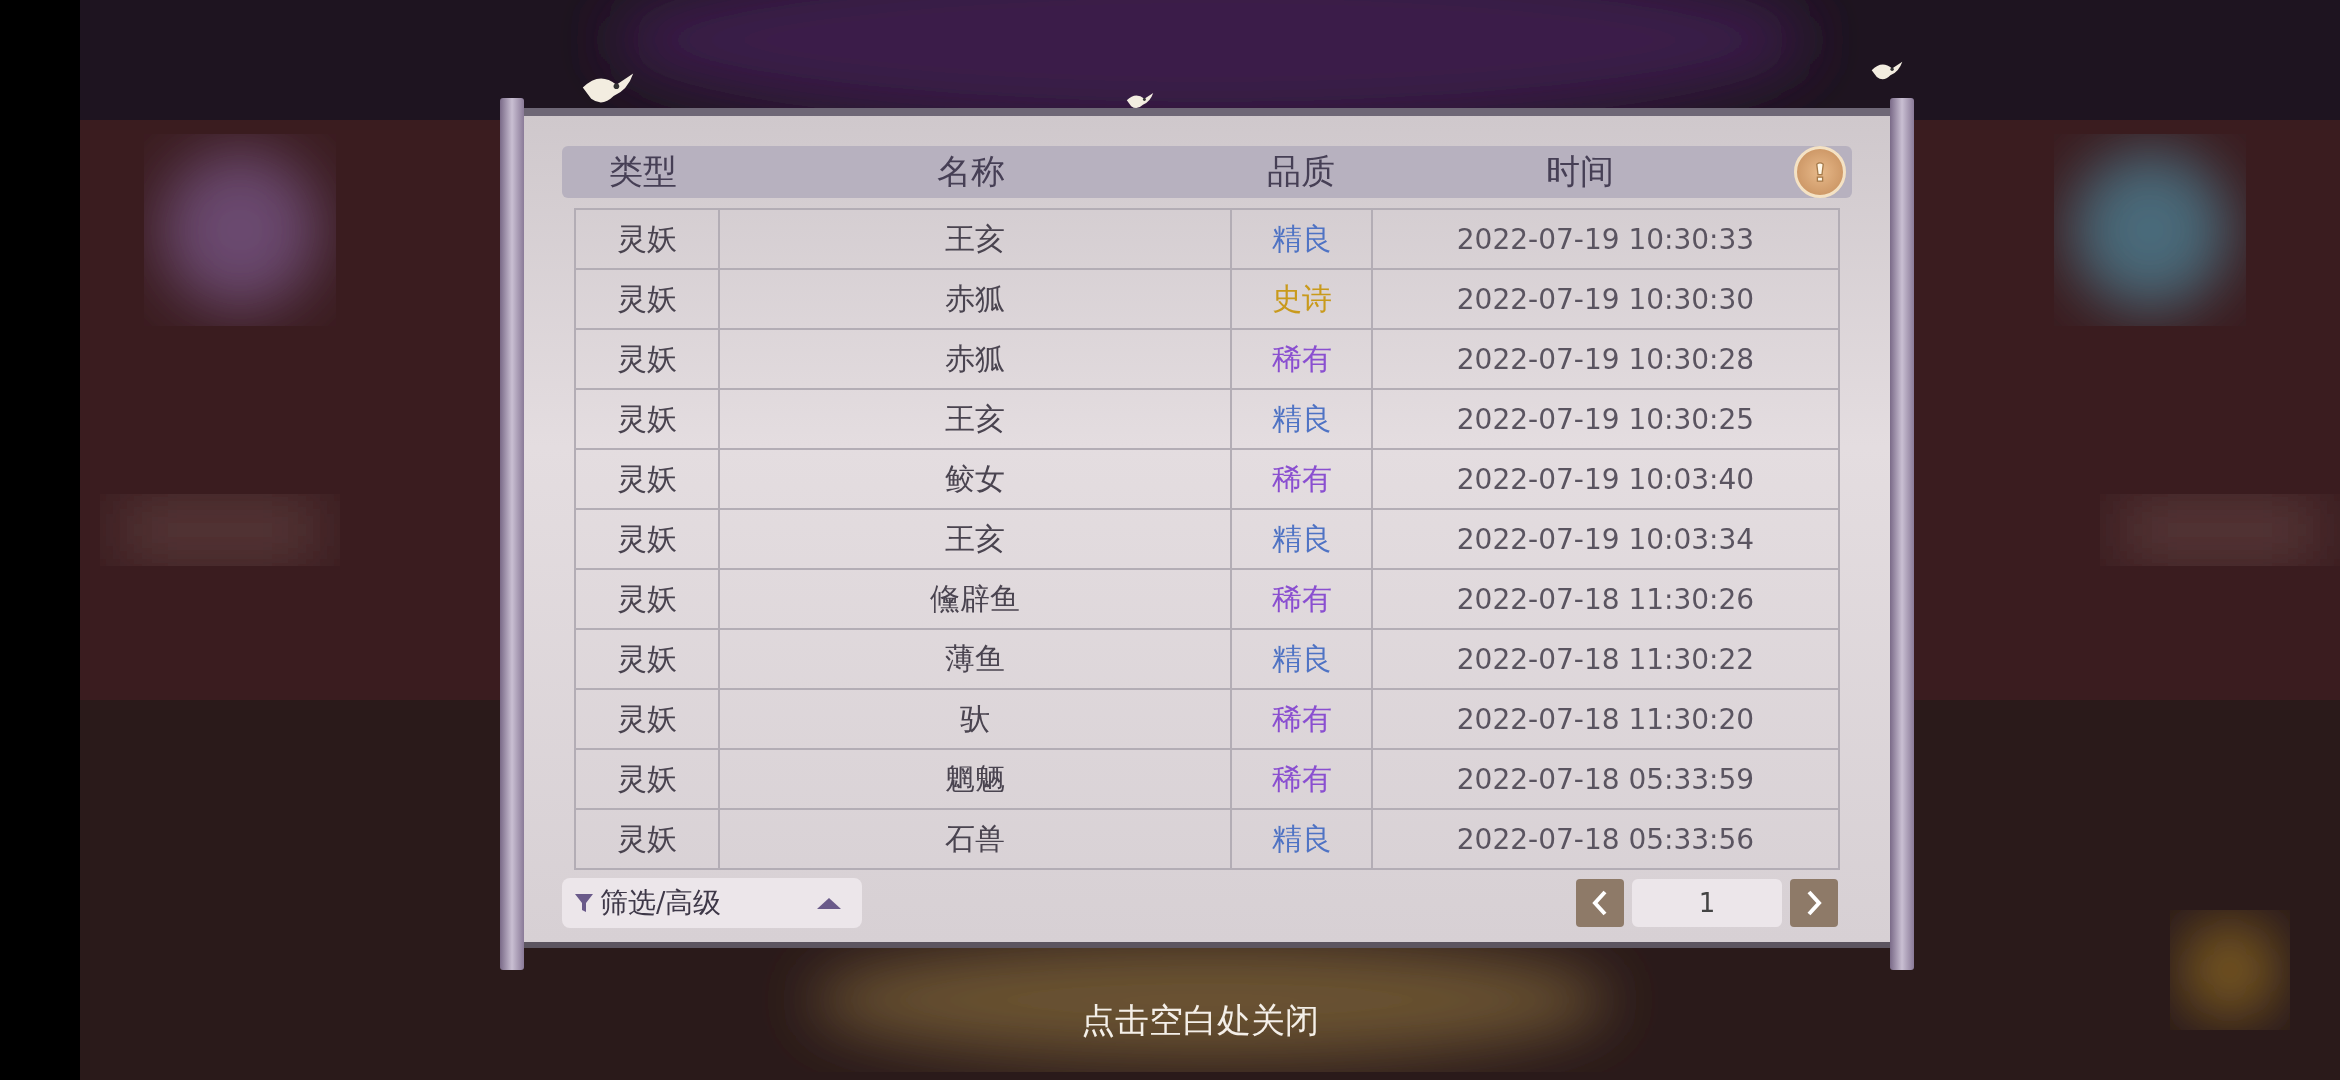 The width and height of the screenshot is (2340, 1080). I want to click on table-cell: 驮, so click(976, 719).